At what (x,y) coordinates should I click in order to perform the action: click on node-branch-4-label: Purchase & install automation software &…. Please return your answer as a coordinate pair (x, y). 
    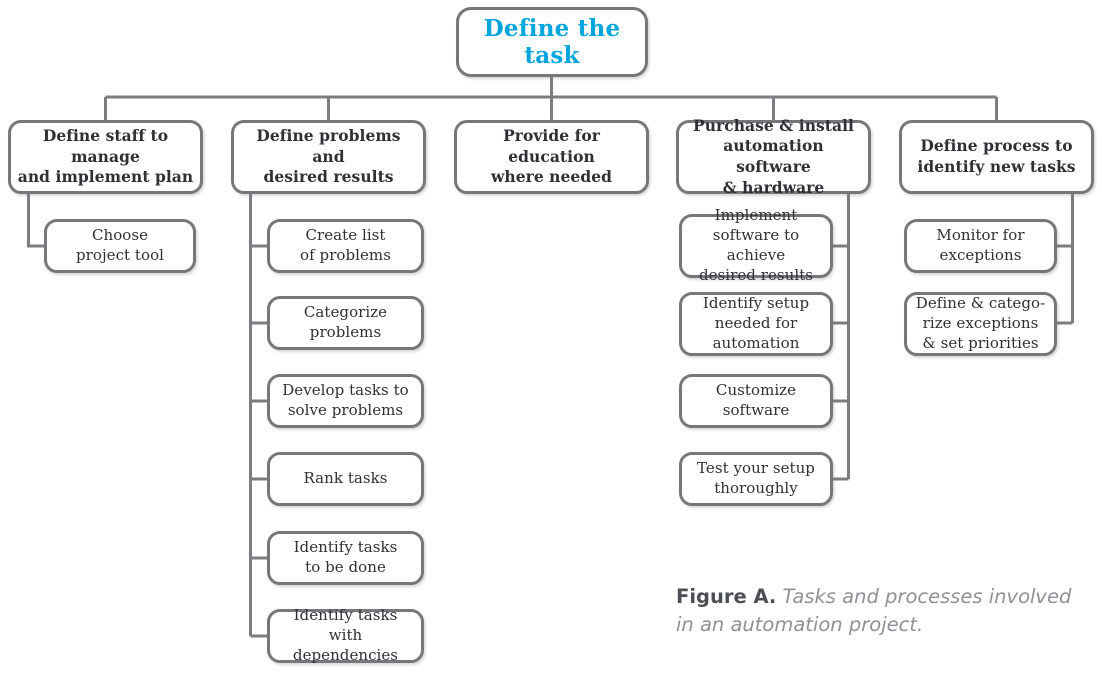
    Looking at the image, I should click on (773, 156).